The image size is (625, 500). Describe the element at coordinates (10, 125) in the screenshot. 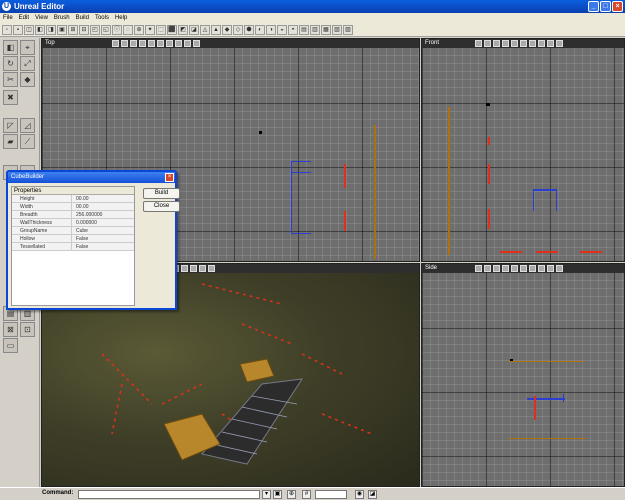

I see `cube-builder-icon: ◸` at that location.